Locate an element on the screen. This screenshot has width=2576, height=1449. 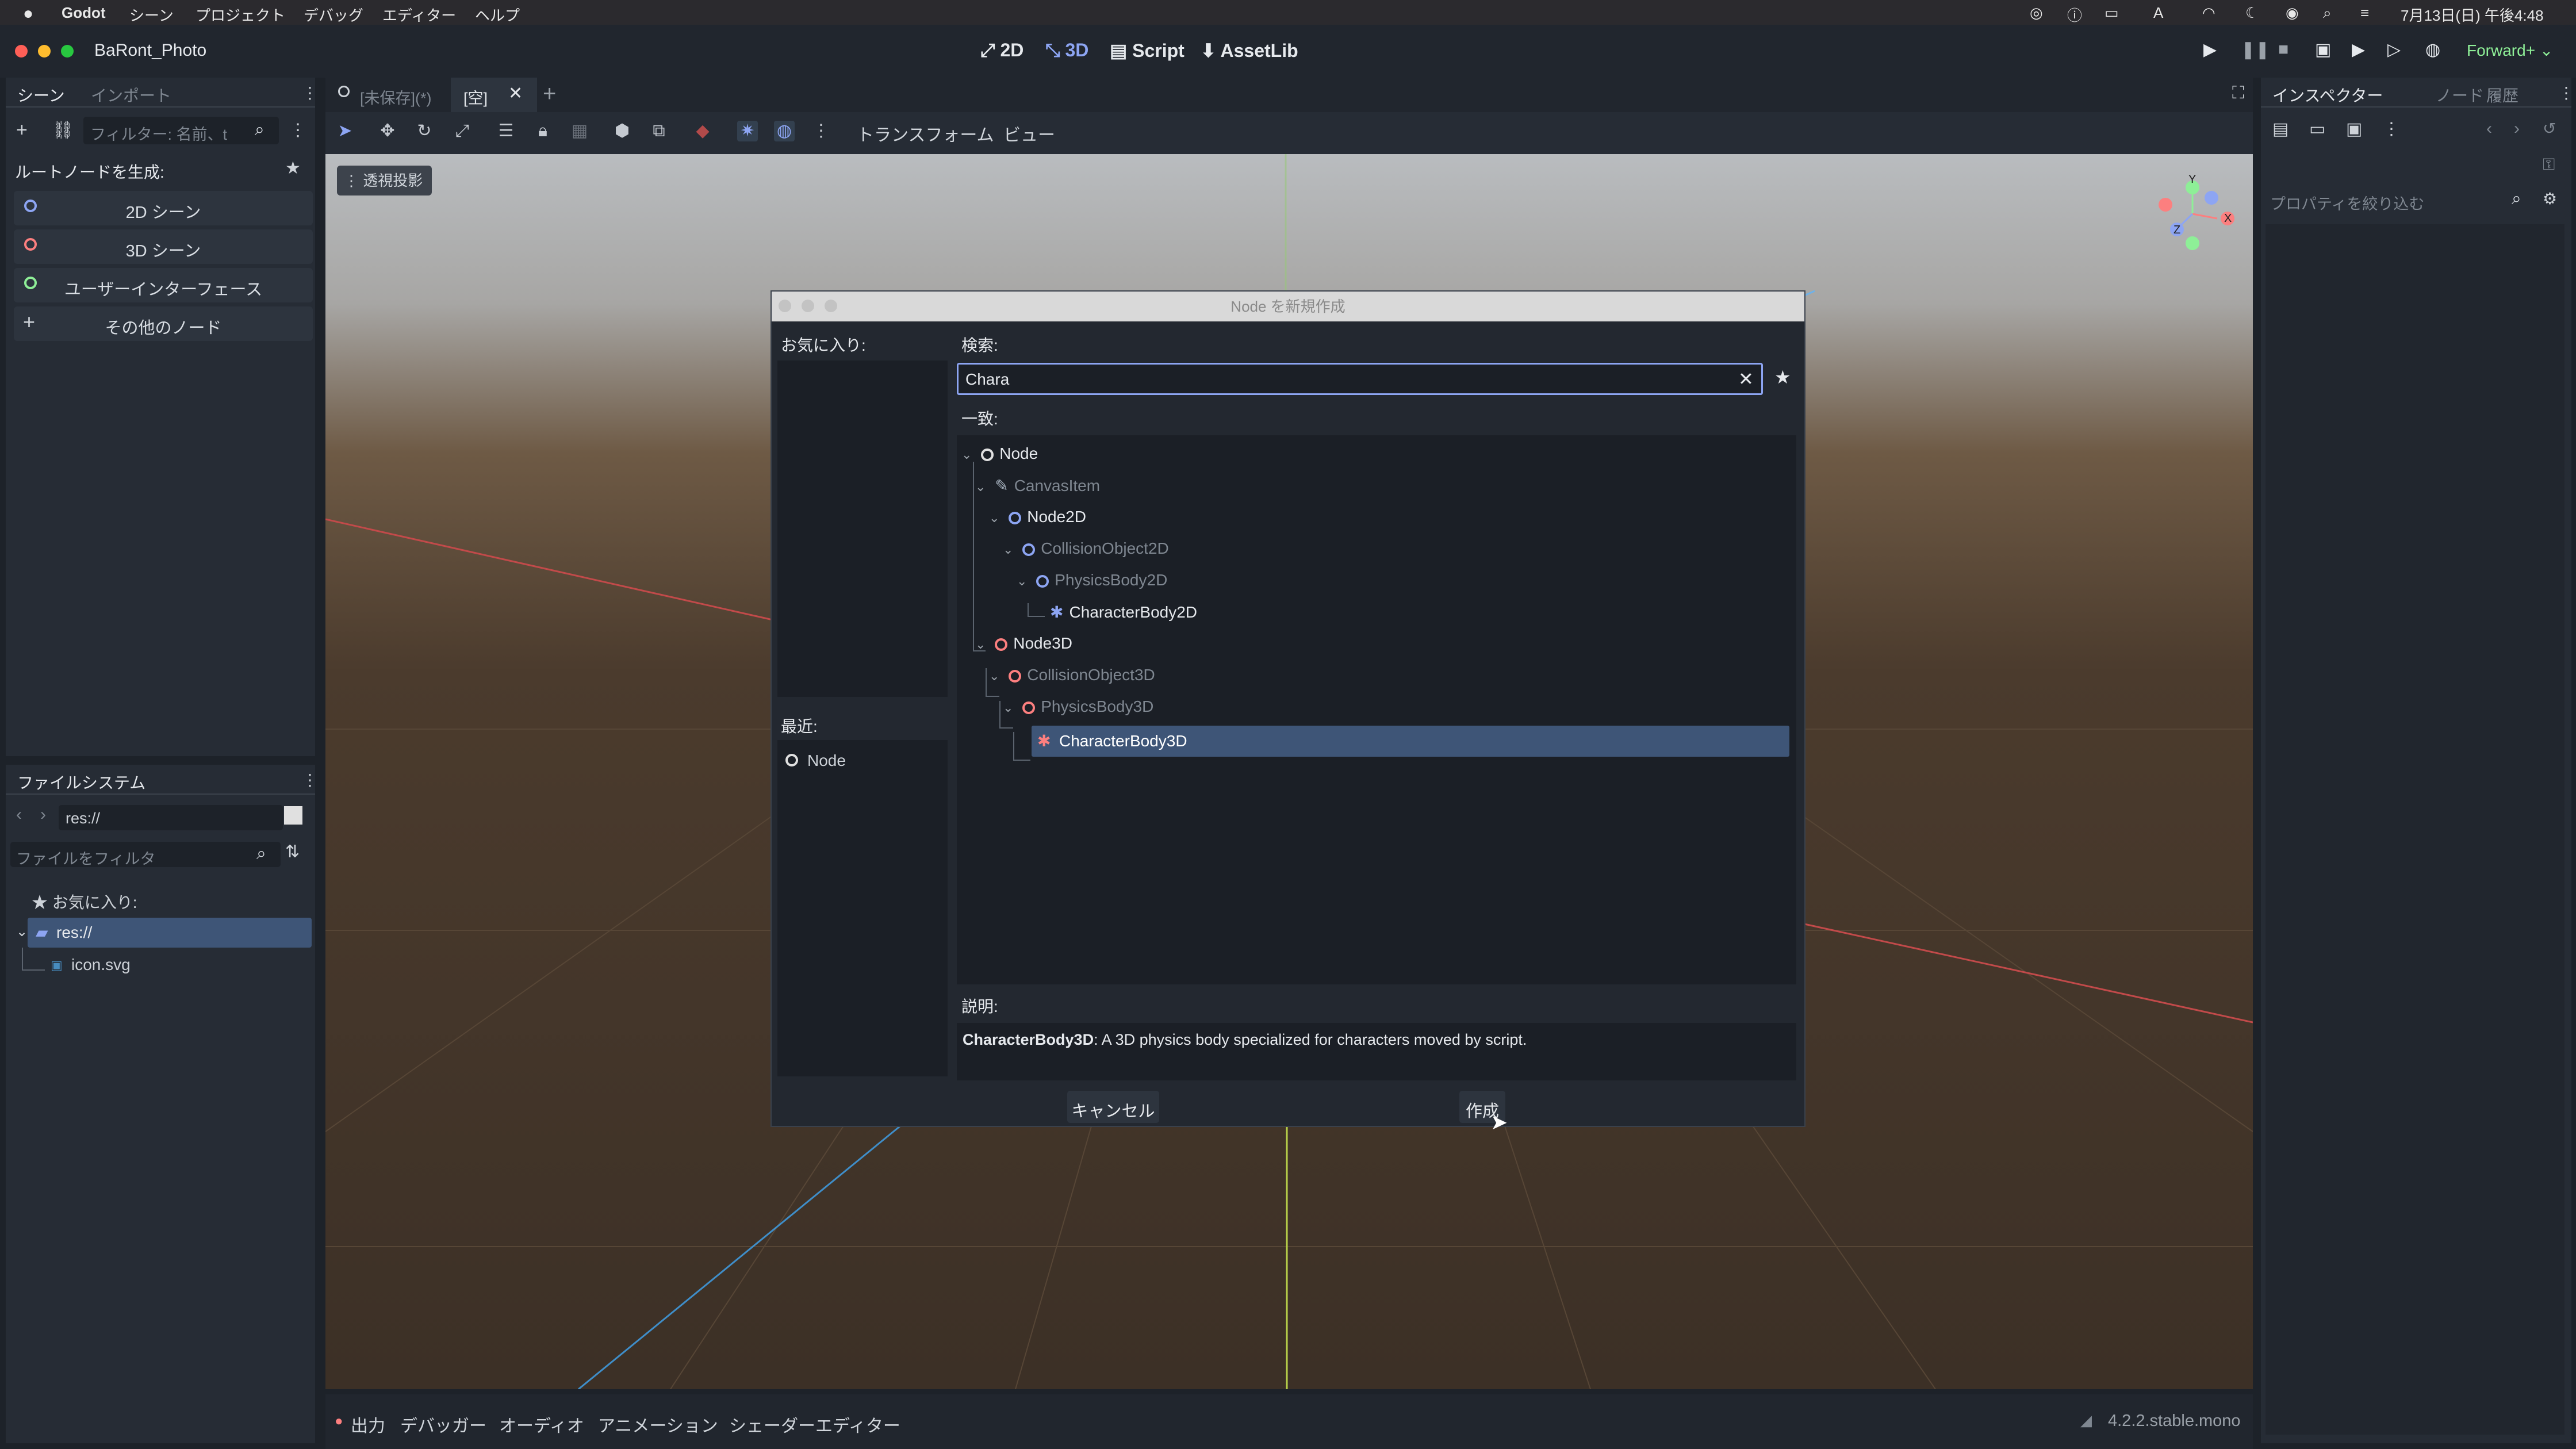
dialog-close-button is located at coordinates (785, 306).